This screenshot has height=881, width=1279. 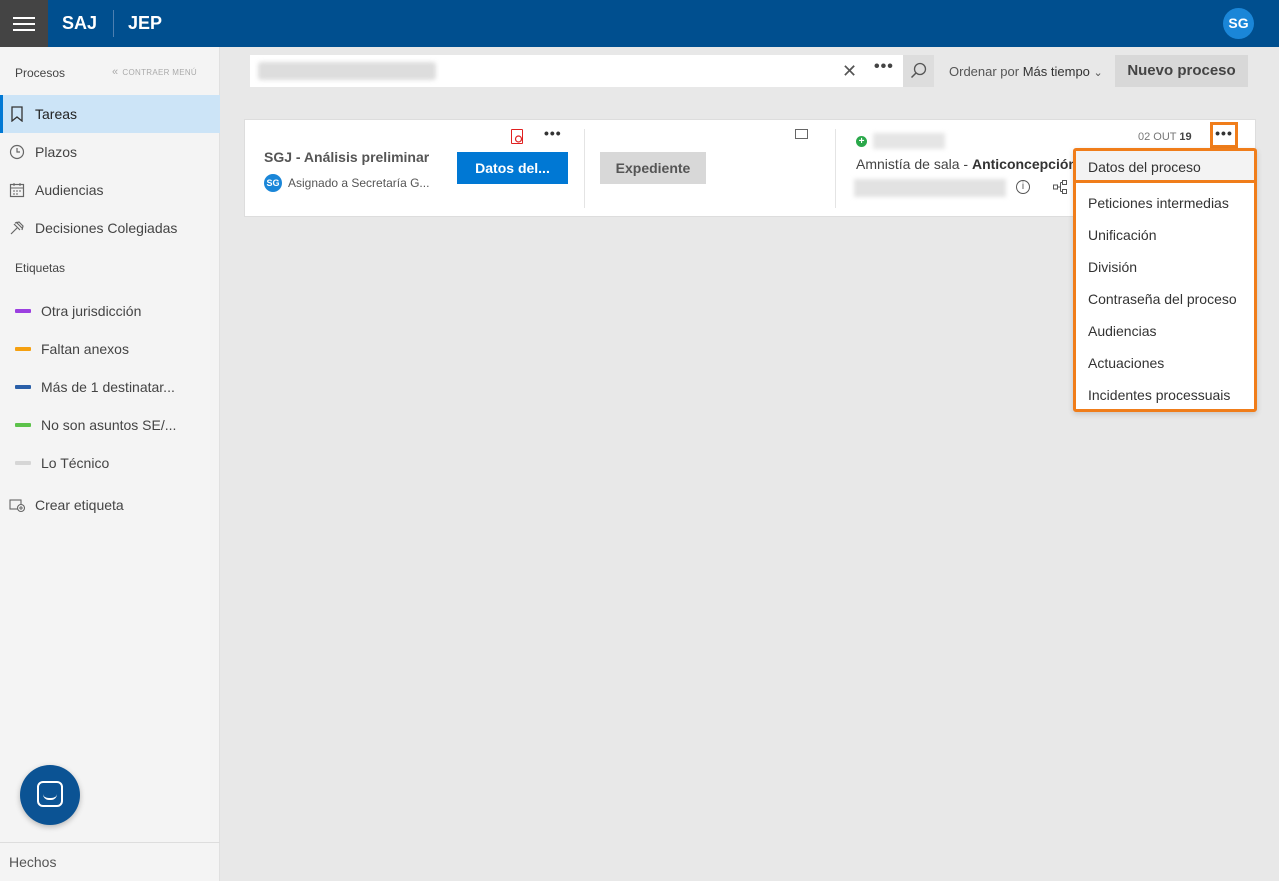 I want to click on flow-diagram-icon, so click(x=1060, y=187).